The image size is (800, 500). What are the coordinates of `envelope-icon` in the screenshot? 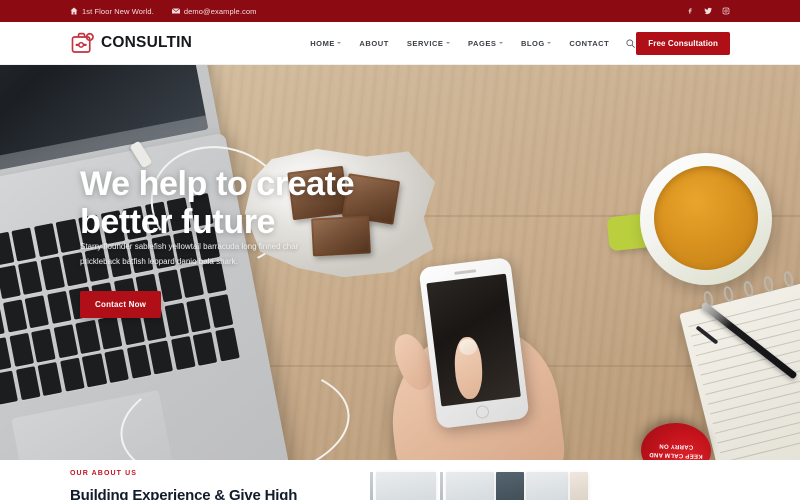 It's located at (175, 11).